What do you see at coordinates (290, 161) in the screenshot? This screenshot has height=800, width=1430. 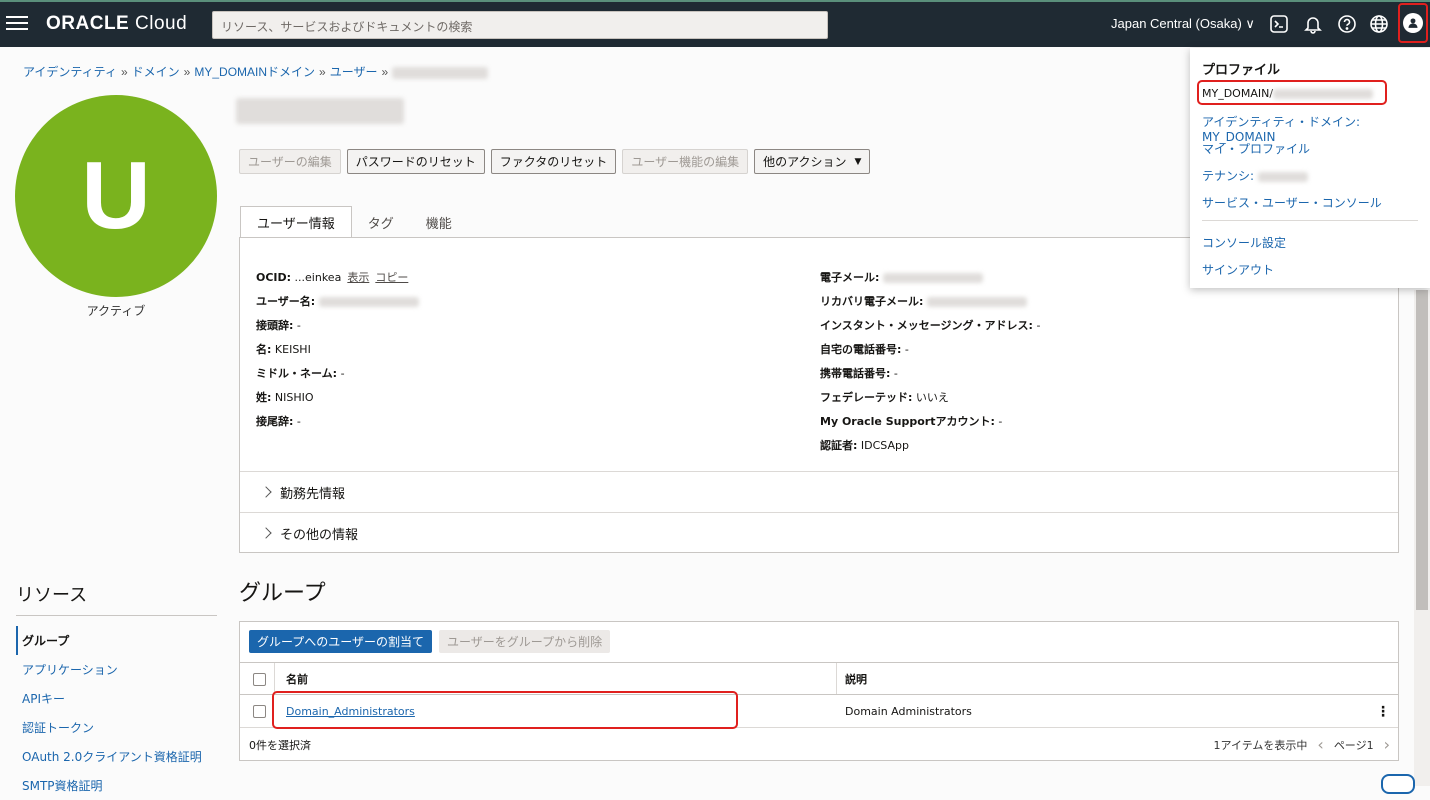 I see `edit-user-button: ユーザーの編集` at bounding box center [290, 161].